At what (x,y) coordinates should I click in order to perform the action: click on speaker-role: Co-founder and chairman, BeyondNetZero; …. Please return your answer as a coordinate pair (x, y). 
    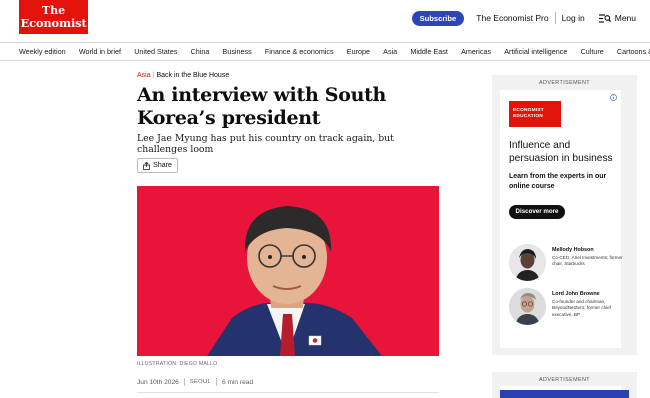
    Looking at the image, I should click on (581, 308).